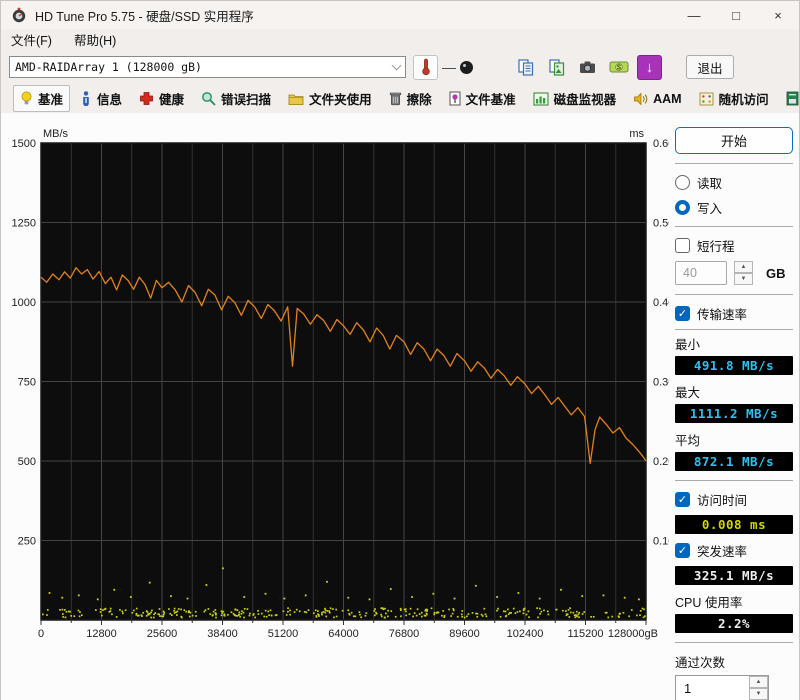 Image resolution: width=800 pixels, height=700 pixels. What do you see at coordinates (209, 99) in the screenshot?
I see `magnifier-icon` at bounding box center [209, 99].